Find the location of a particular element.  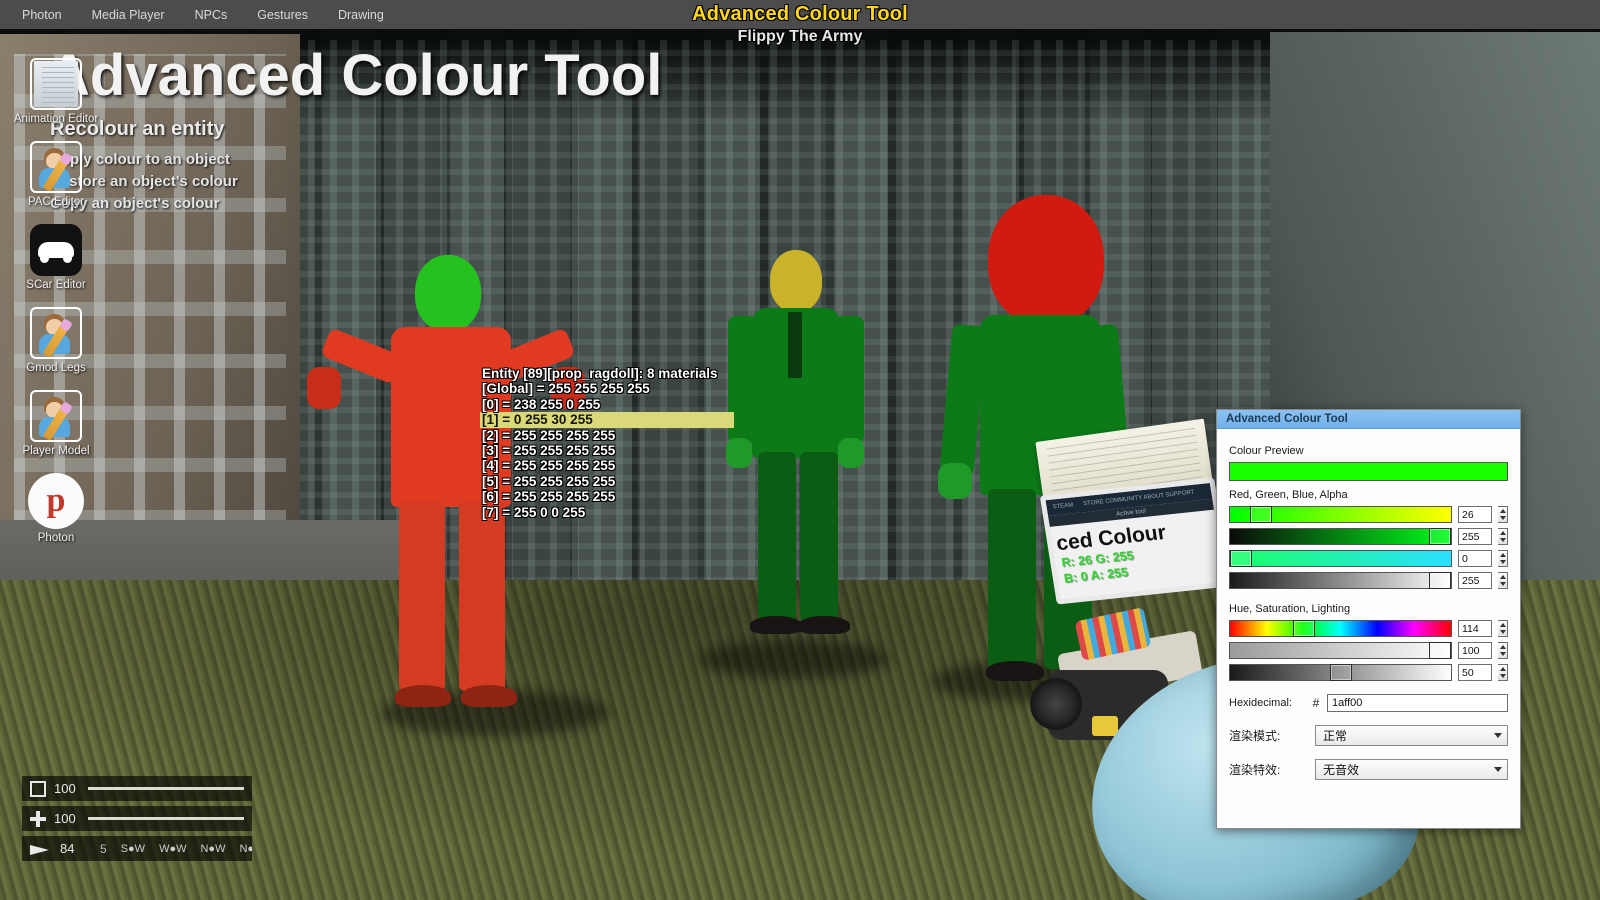

colour-preview-swatch is located at coordinates (1368, 471).